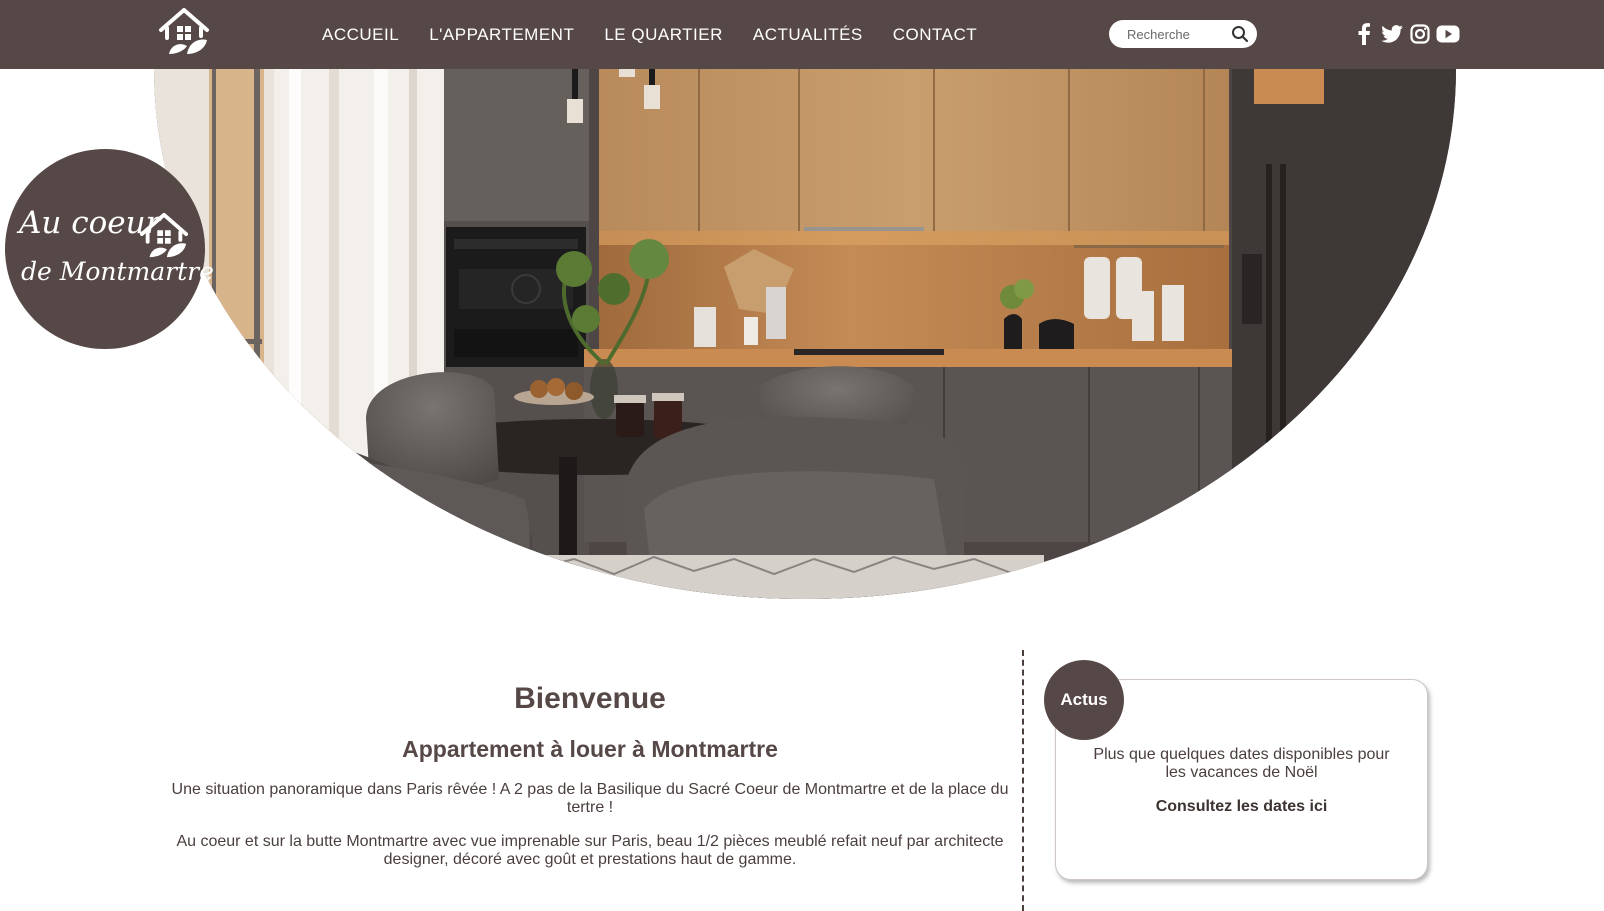 Image resolution: width=1604 pixels, height=911 pixels. I want to click on twitter-icon, so click(1392, 34).